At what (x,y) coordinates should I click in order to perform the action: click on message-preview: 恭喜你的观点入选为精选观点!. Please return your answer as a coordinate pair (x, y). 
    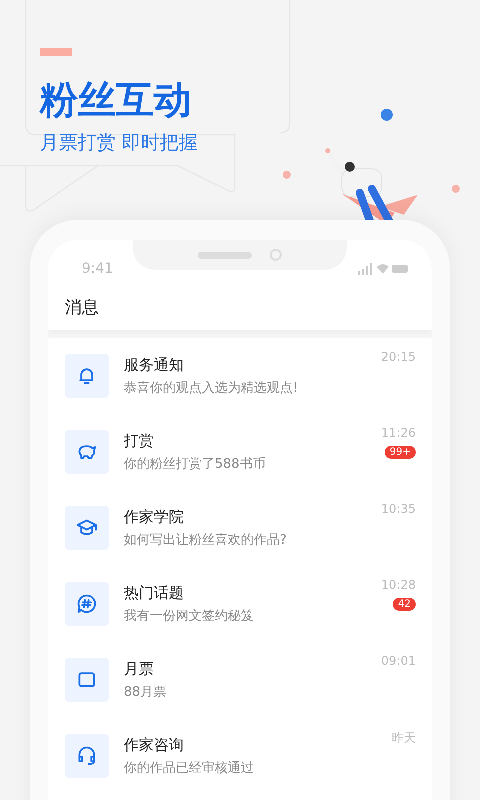
    Looking at the image, I should click on (212, 388).